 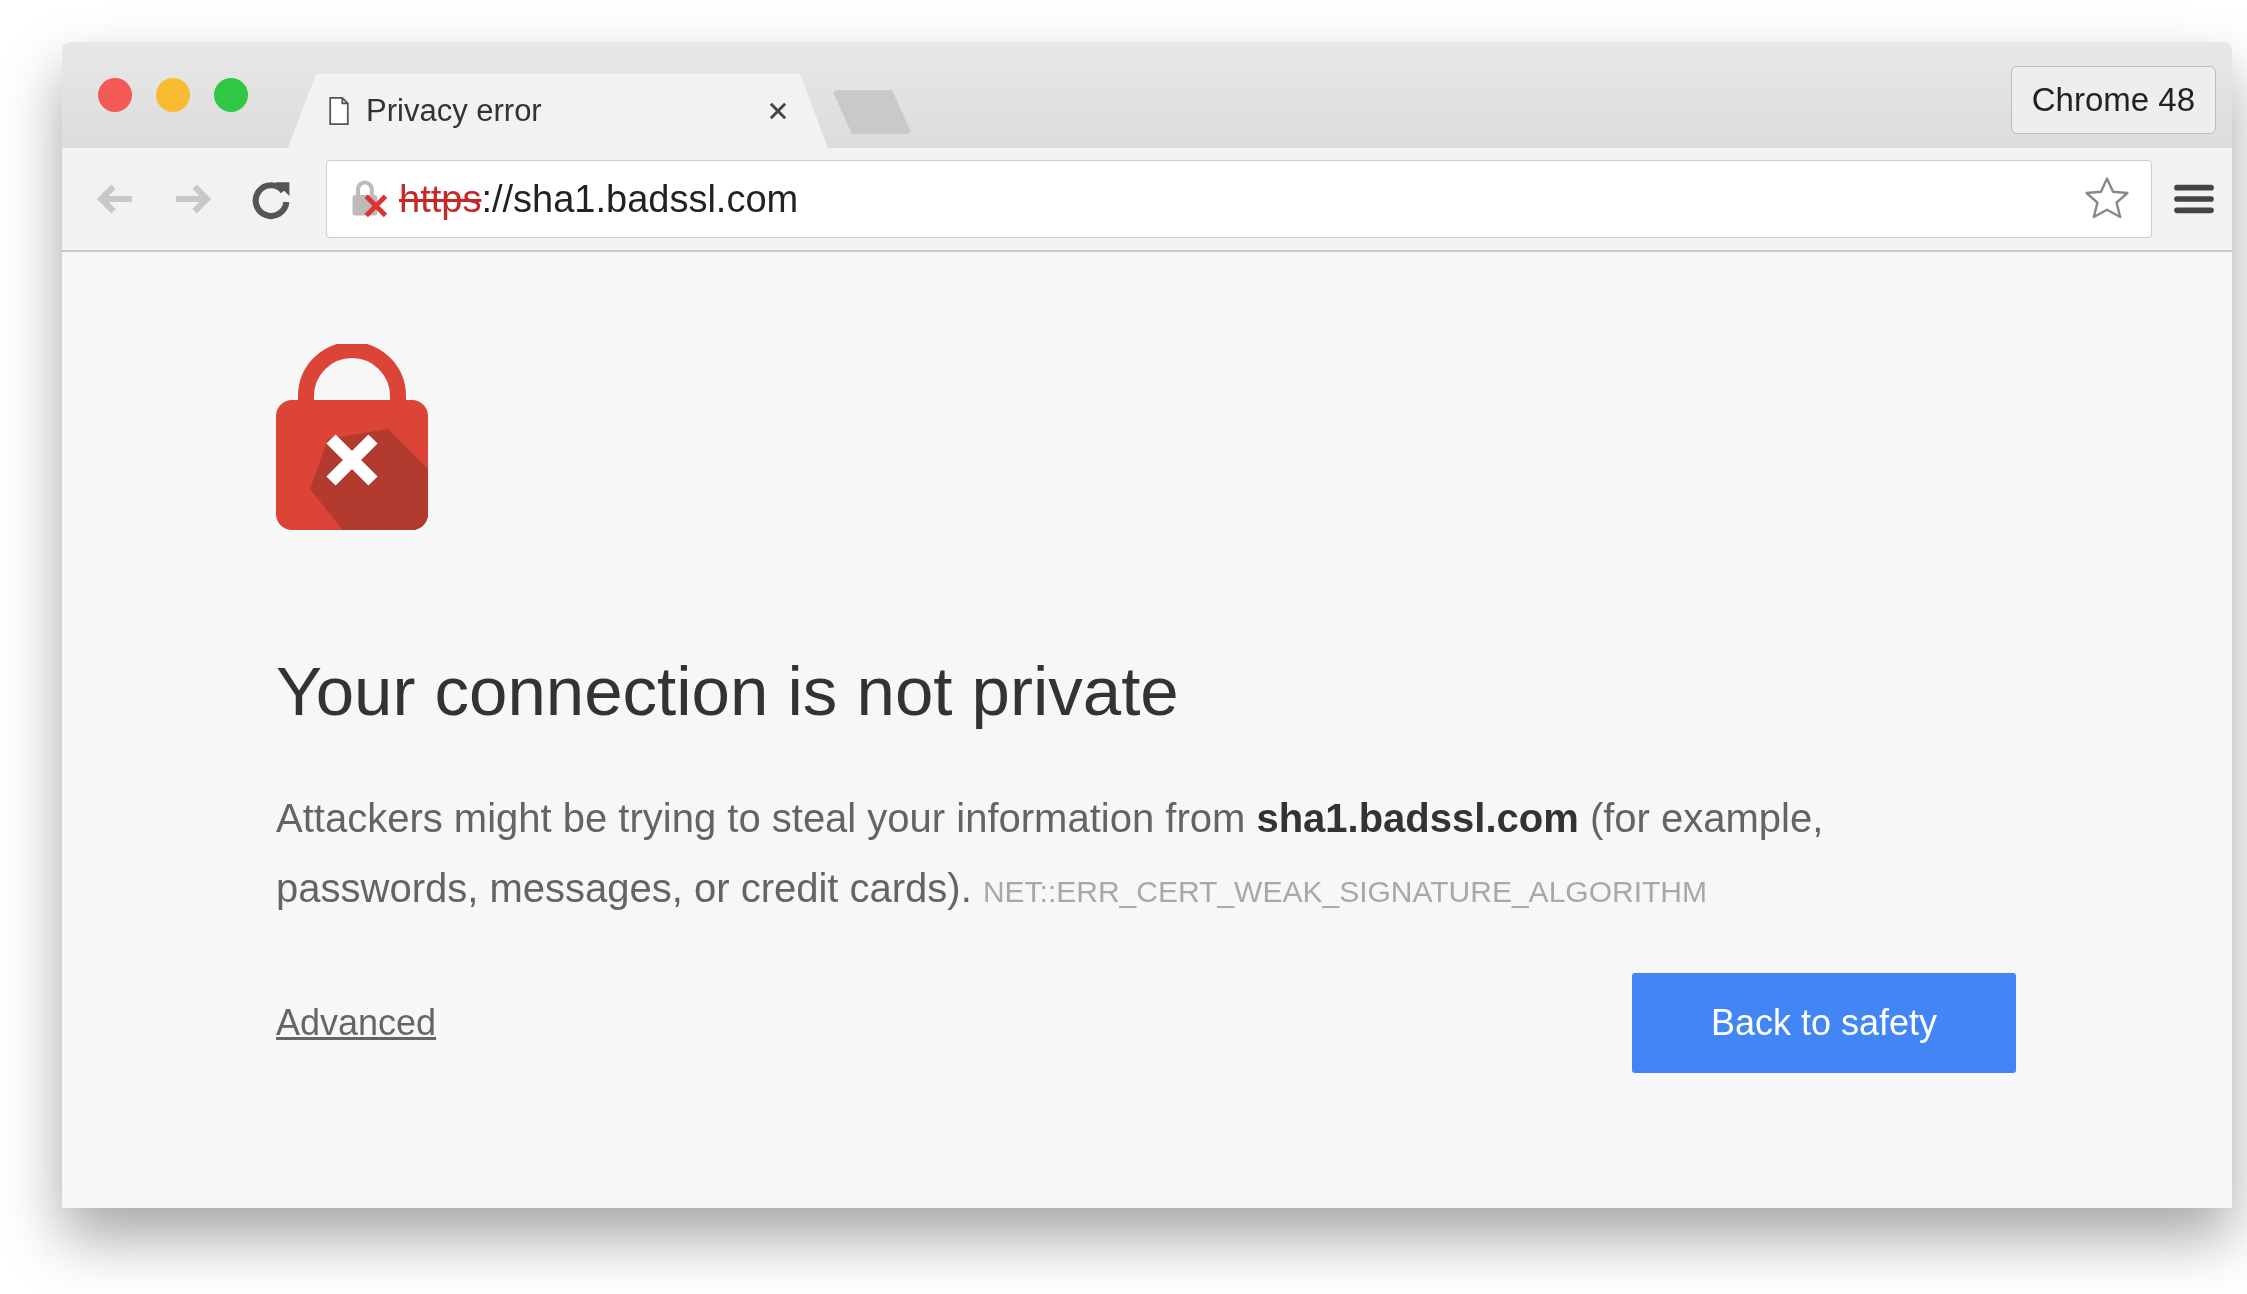 I want to click on menu-icon, so click(x=2194, y=199).